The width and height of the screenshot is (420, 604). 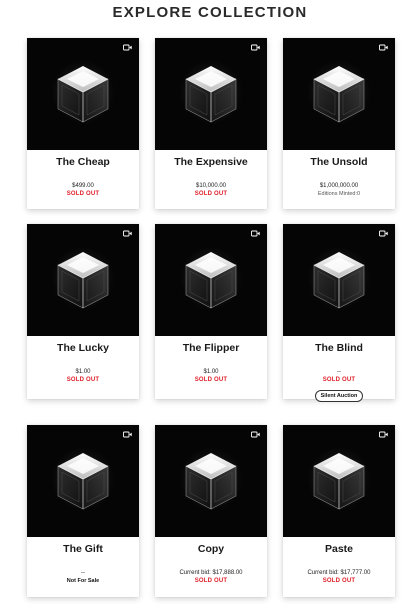 I want to click on card-title: The Gift, so click(x=83, y=549).